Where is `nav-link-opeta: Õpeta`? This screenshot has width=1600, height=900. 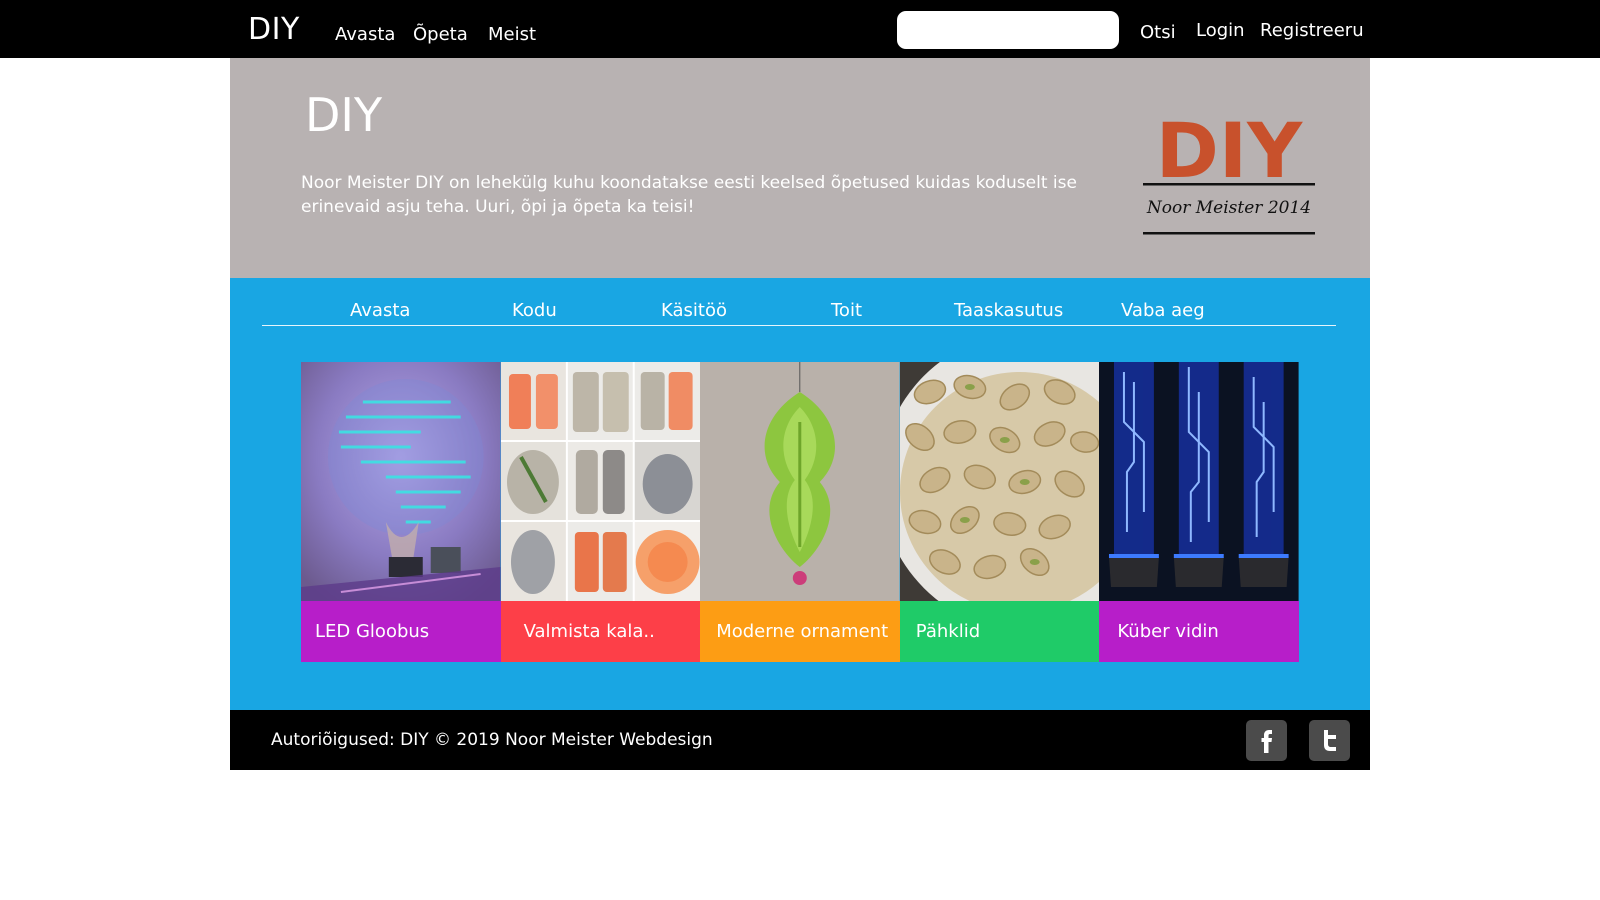
nav-link-opeta: Õpeta is located at coordinates (440, 34).